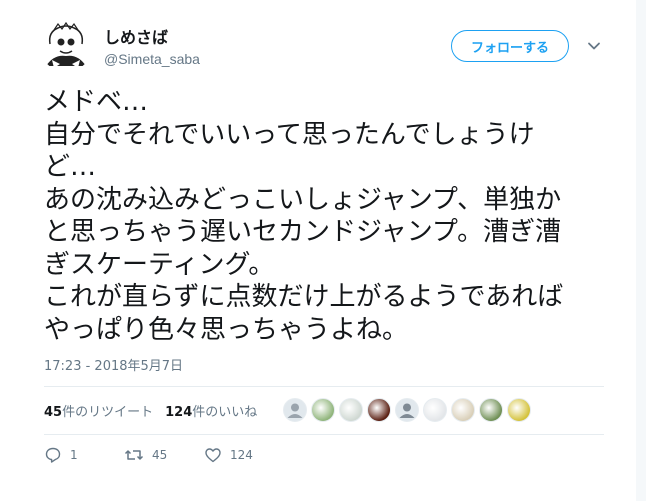 Image resolution: width=646 pixels, height=501 pixels. Describe the element at coordinates (241, 455) in the screenshot. I see `like-action-count: 124` at that location.